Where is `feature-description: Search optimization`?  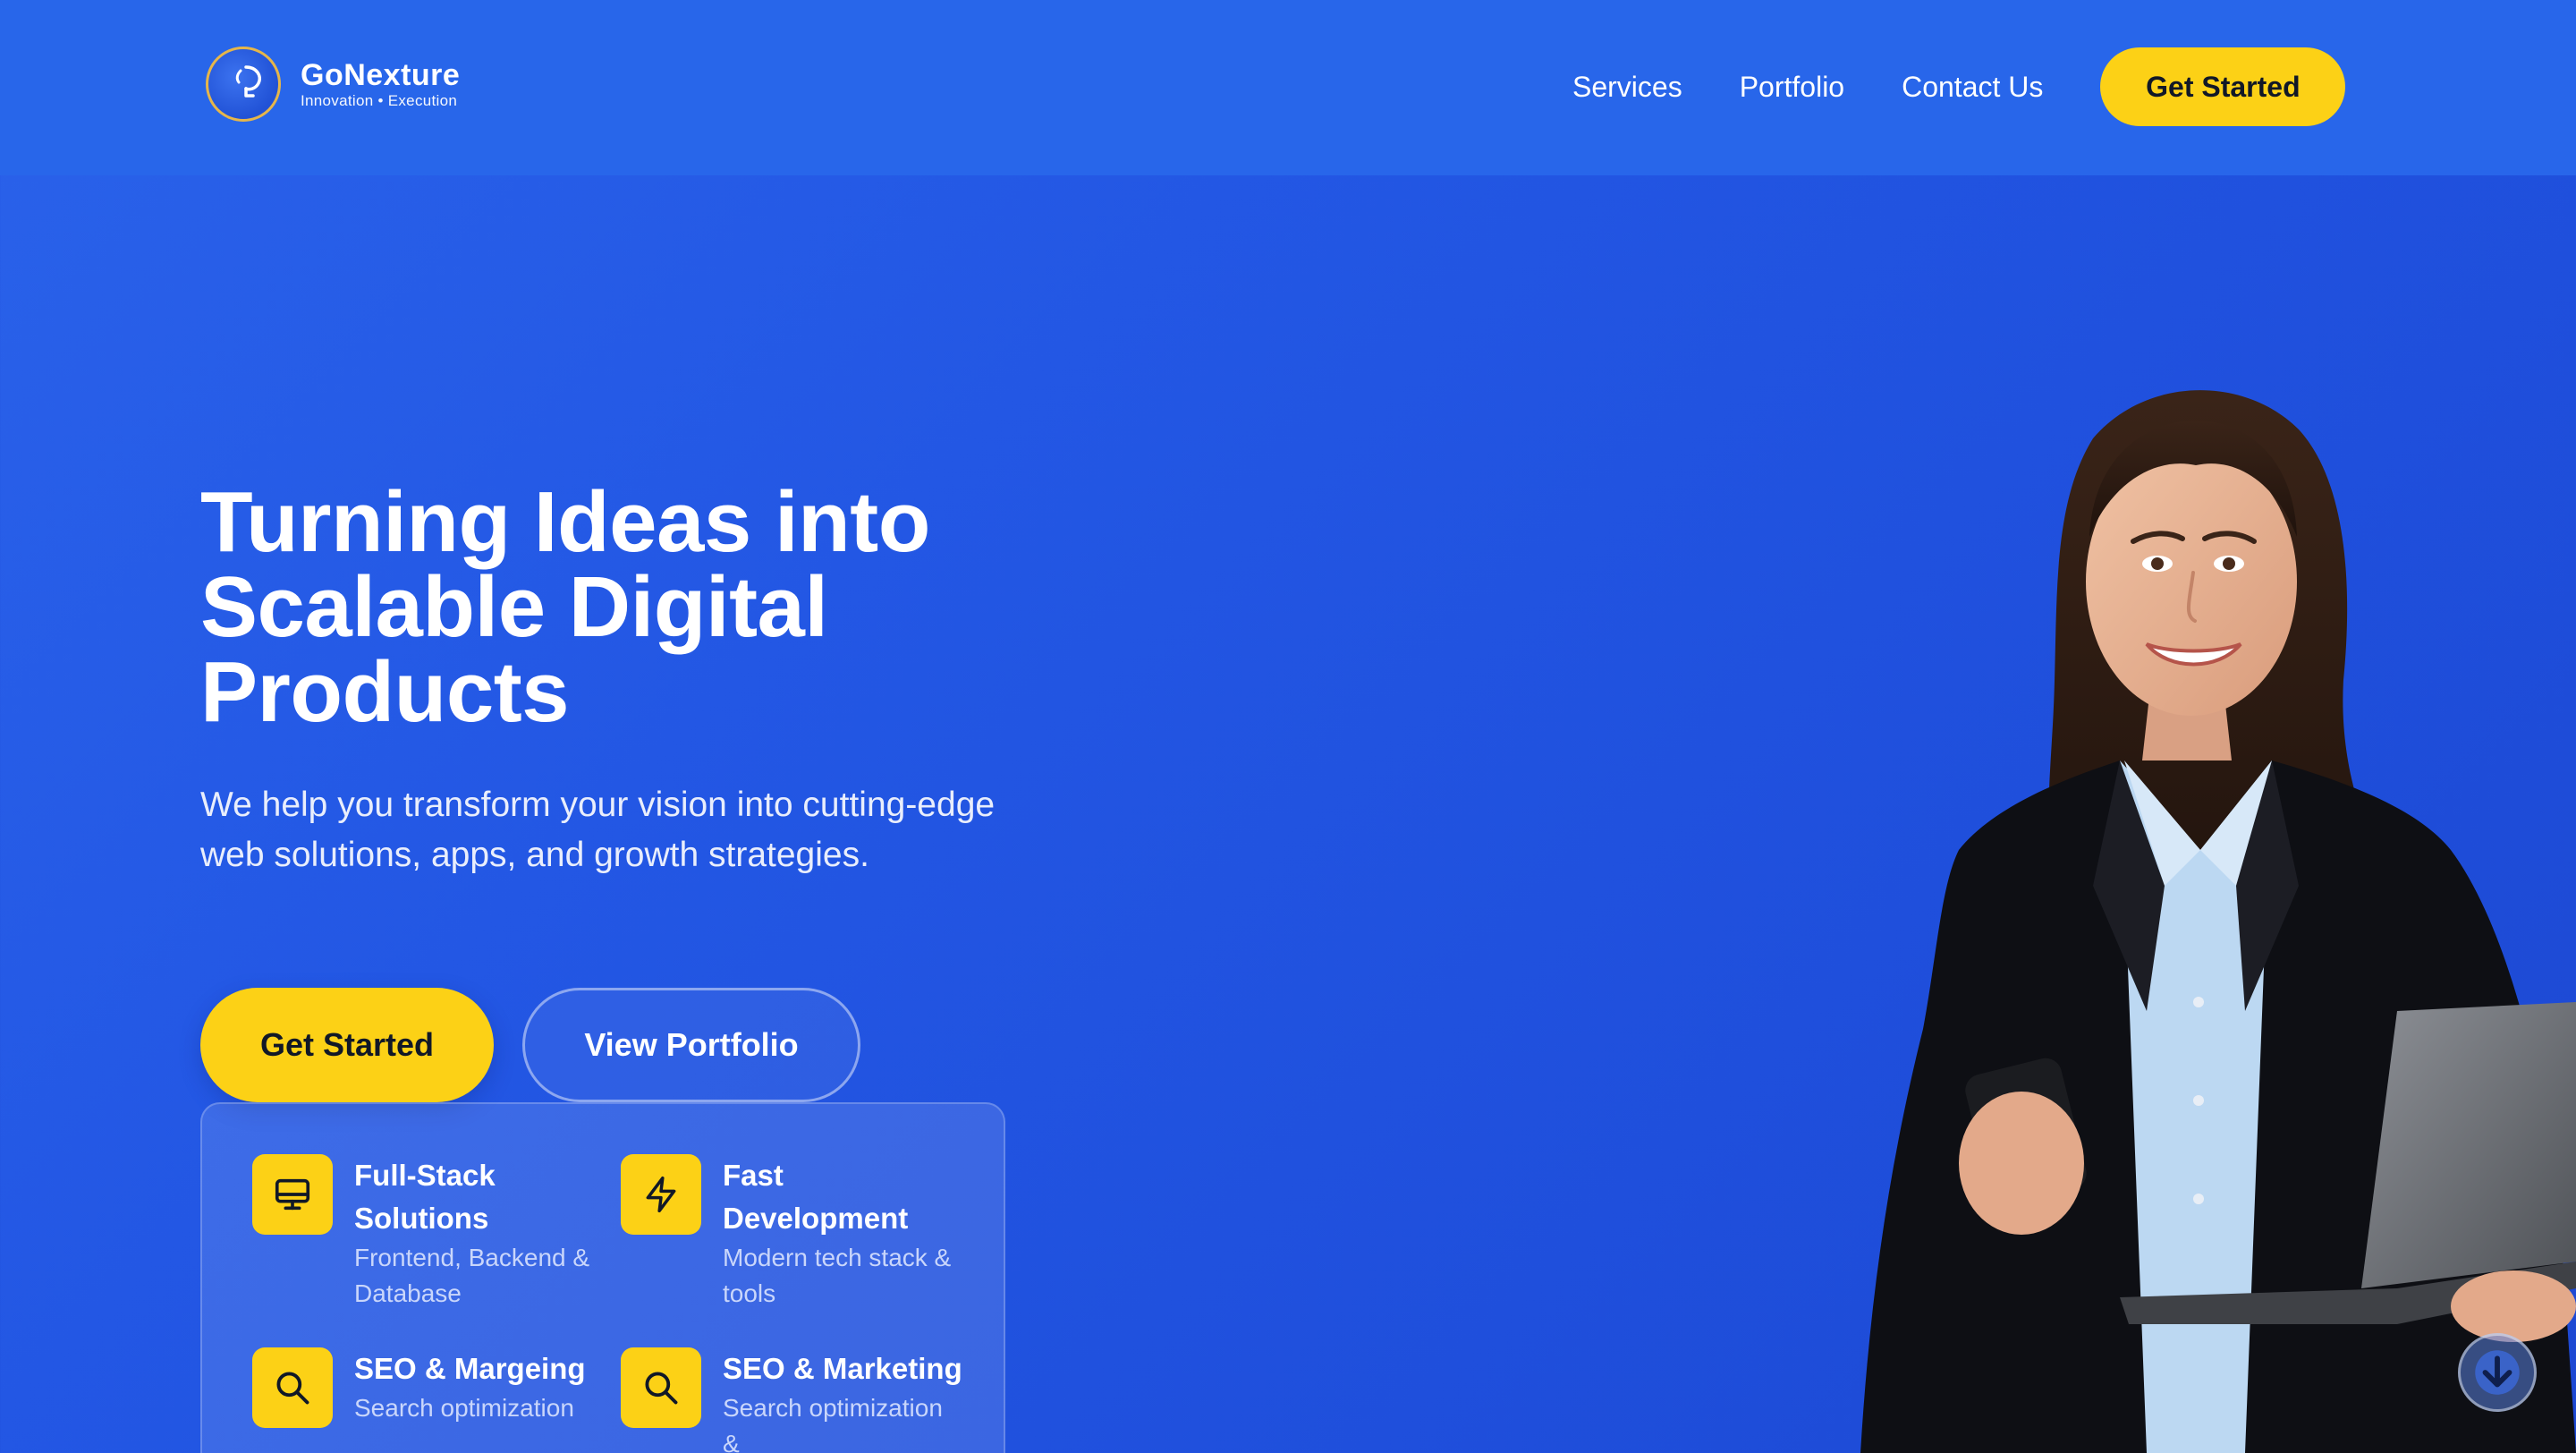 feature-description: Search optimization is located at coordinates (464, 1408).